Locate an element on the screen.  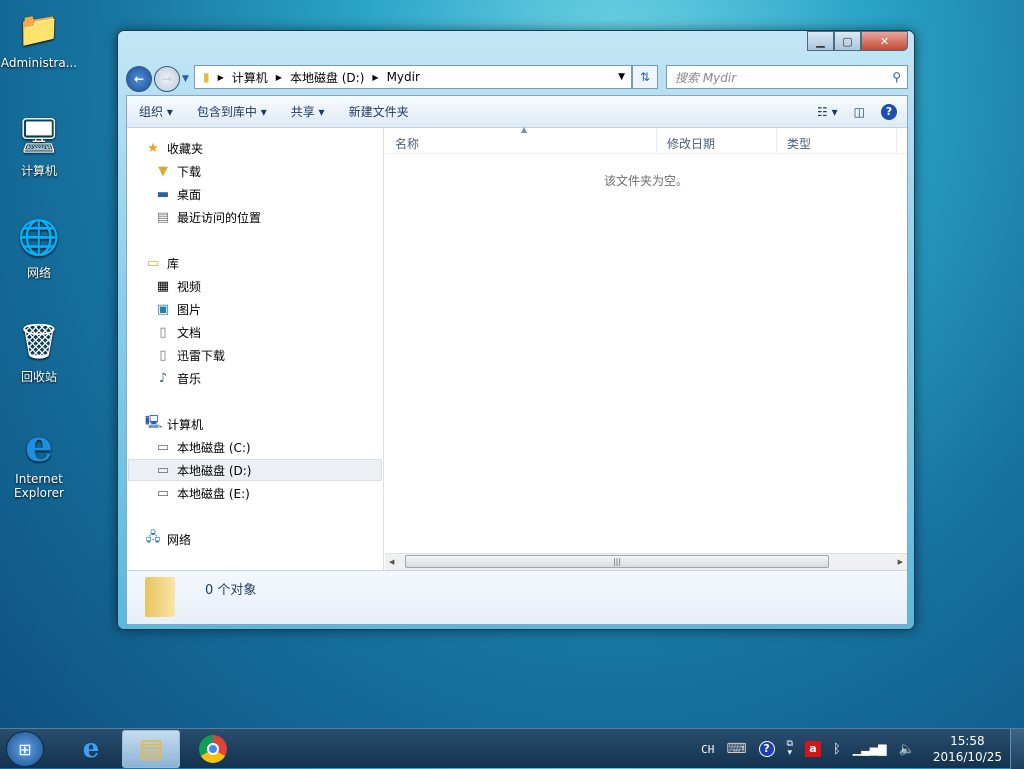
show-hidden-icons: ⧉ ▾ is located at coordinates (790, 749).